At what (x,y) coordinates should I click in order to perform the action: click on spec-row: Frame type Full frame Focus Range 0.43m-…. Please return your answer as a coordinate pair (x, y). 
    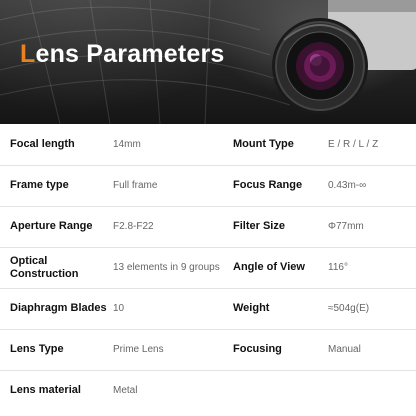
    Looking at the image, I should click on (208, 186).